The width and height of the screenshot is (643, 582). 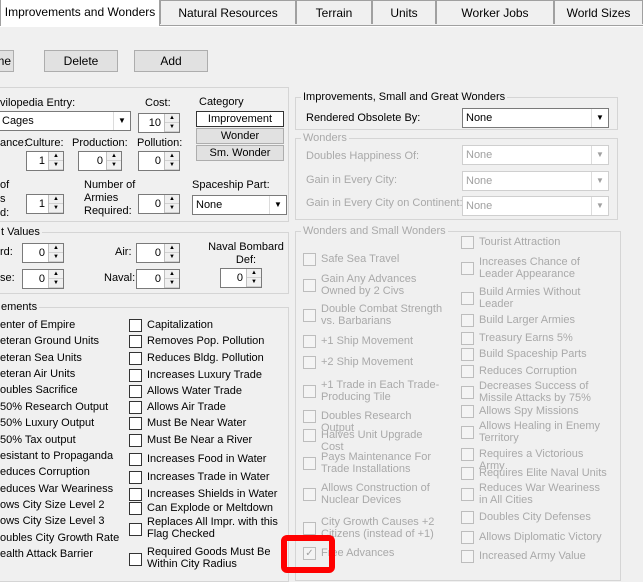 I want to click on doubles-happiness-label: Doubles Happiness Of:, so click(x=363, y=156).